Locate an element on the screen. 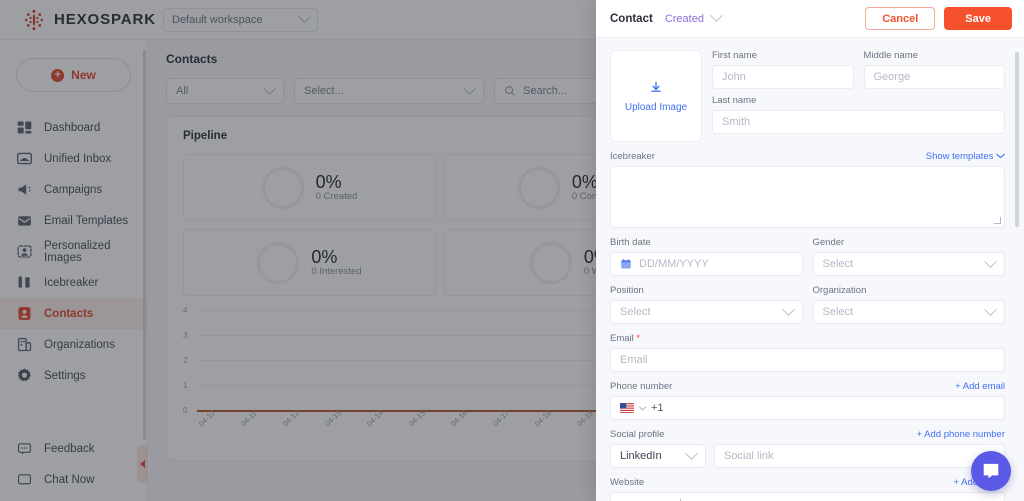 This screenshot has height=501, width=1024. first-name-placeholder: John is located at coordinates (734, 77).